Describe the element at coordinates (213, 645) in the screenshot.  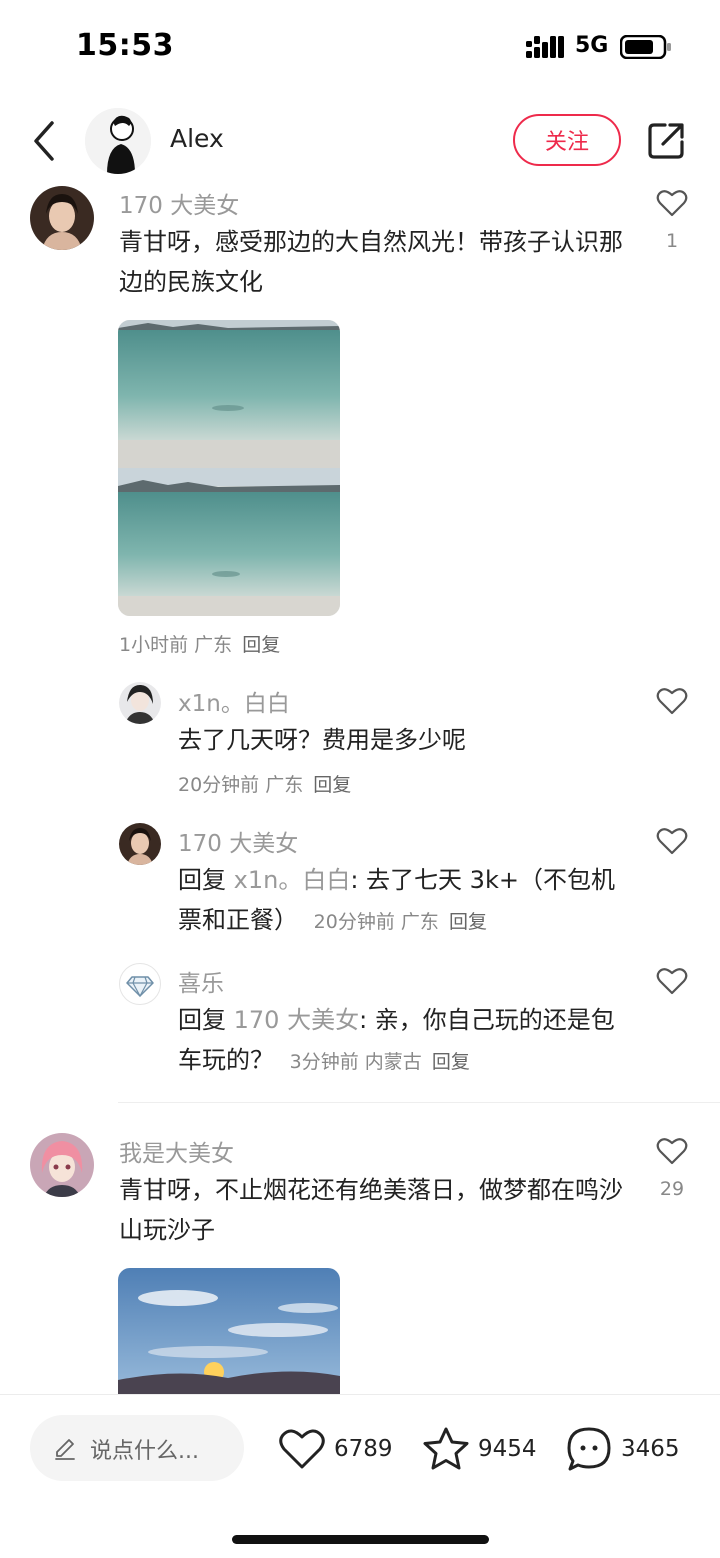
I see `comment-location: 广东` at that location.